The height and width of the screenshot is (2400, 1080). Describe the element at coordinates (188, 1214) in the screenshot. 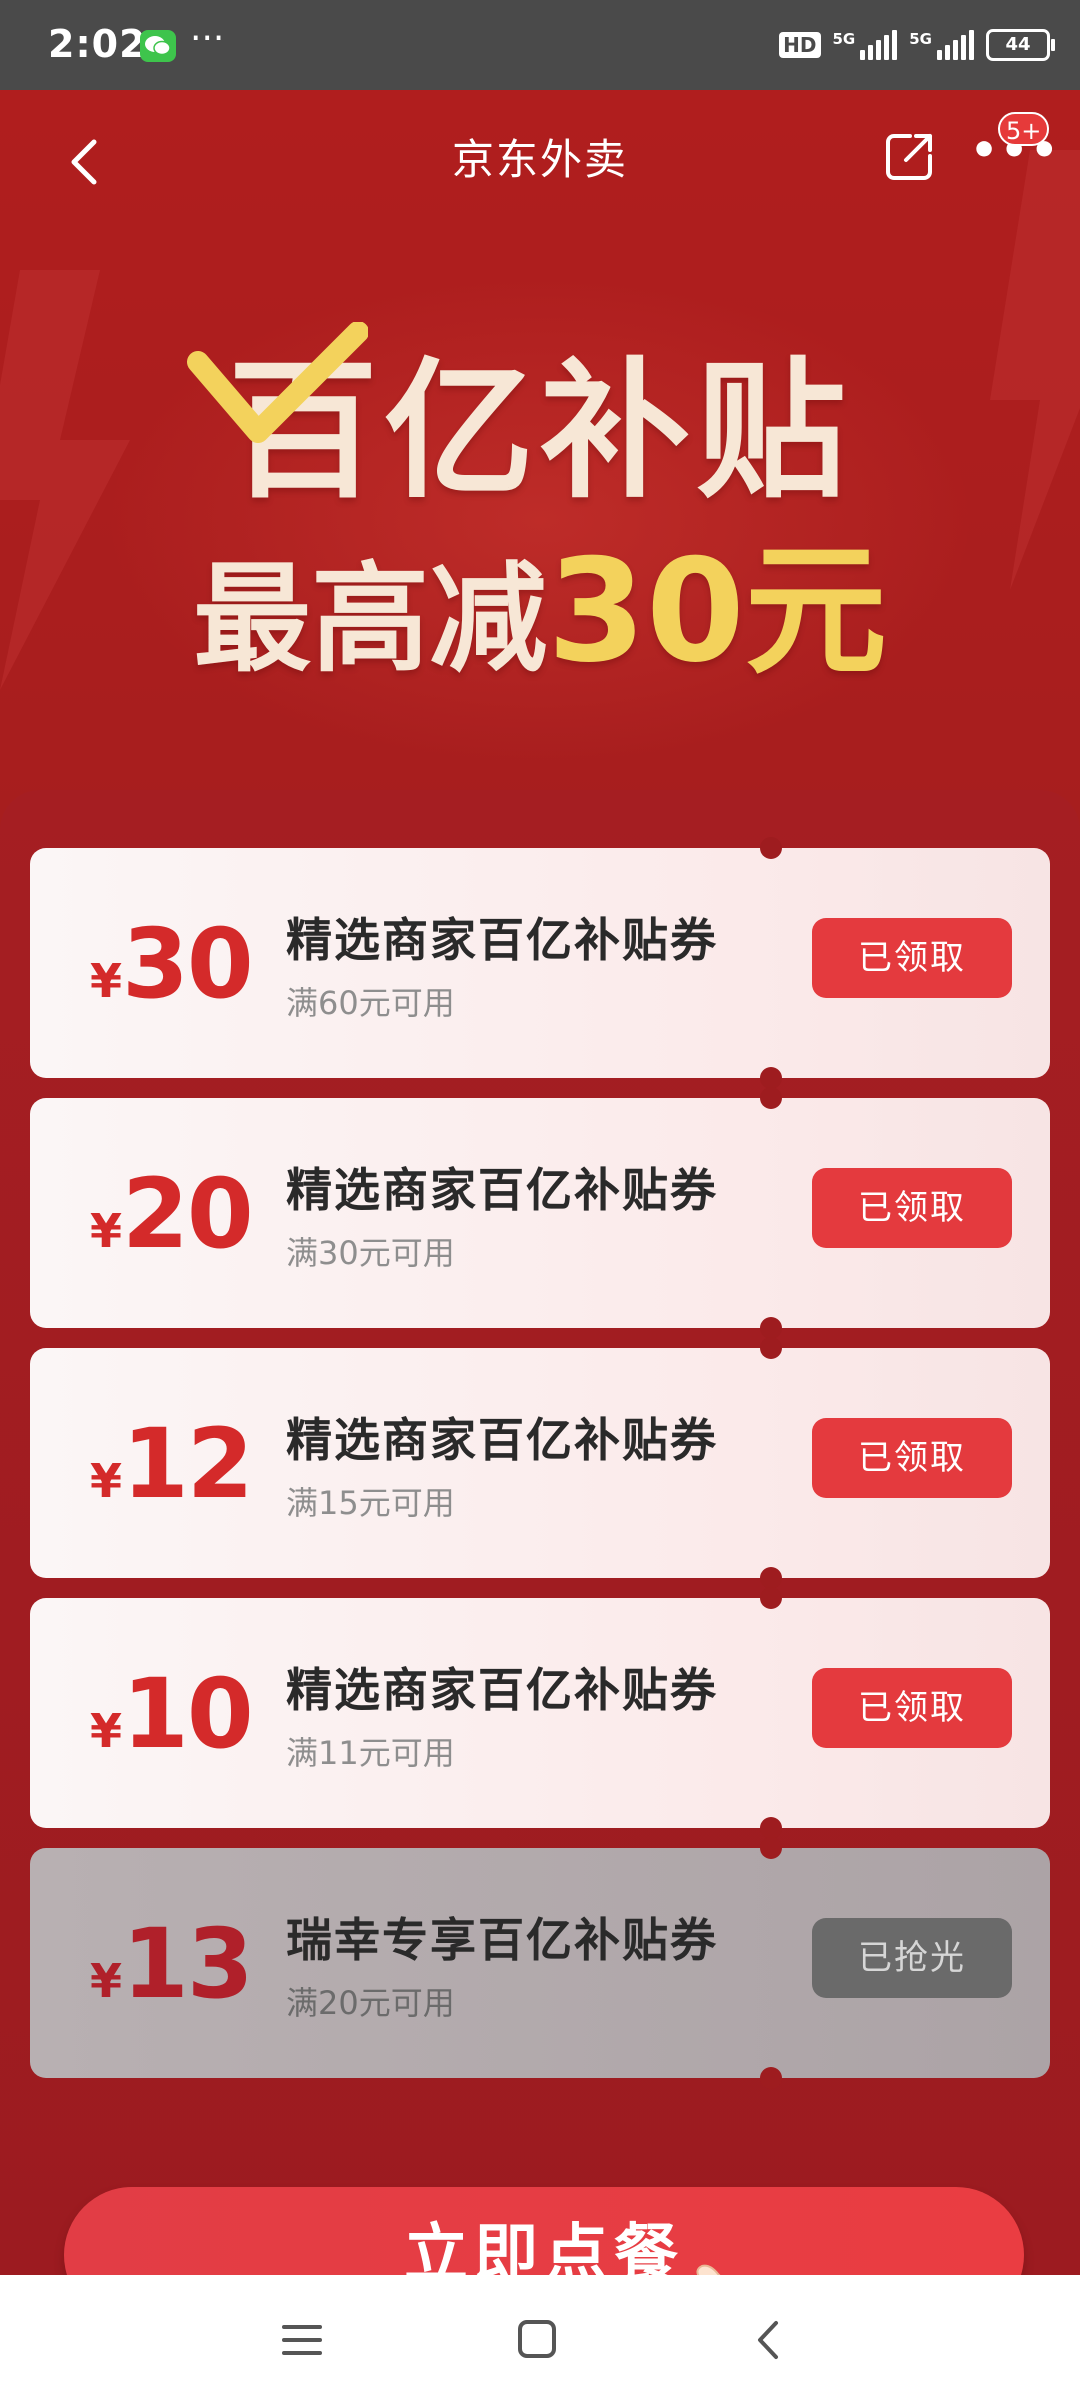

I see `coupon-value: 20` at that location.